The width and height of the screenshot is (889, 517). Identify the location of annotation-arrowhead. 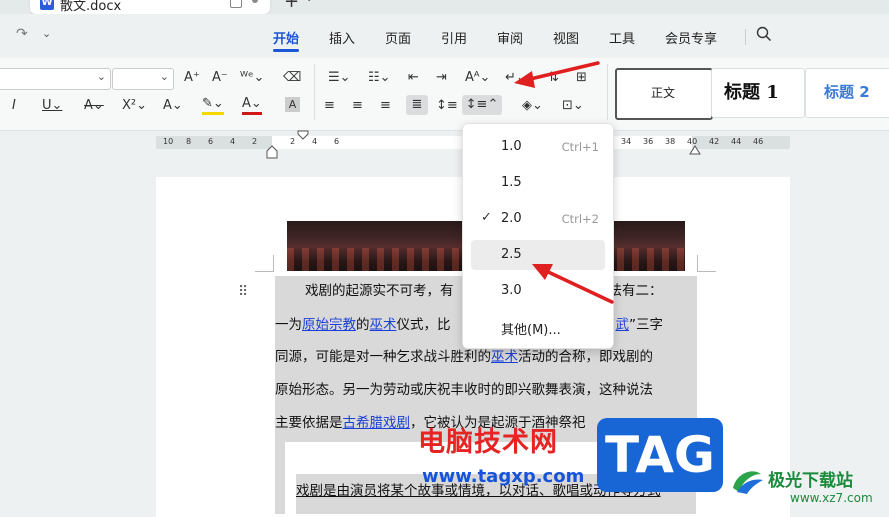
(524, 79).